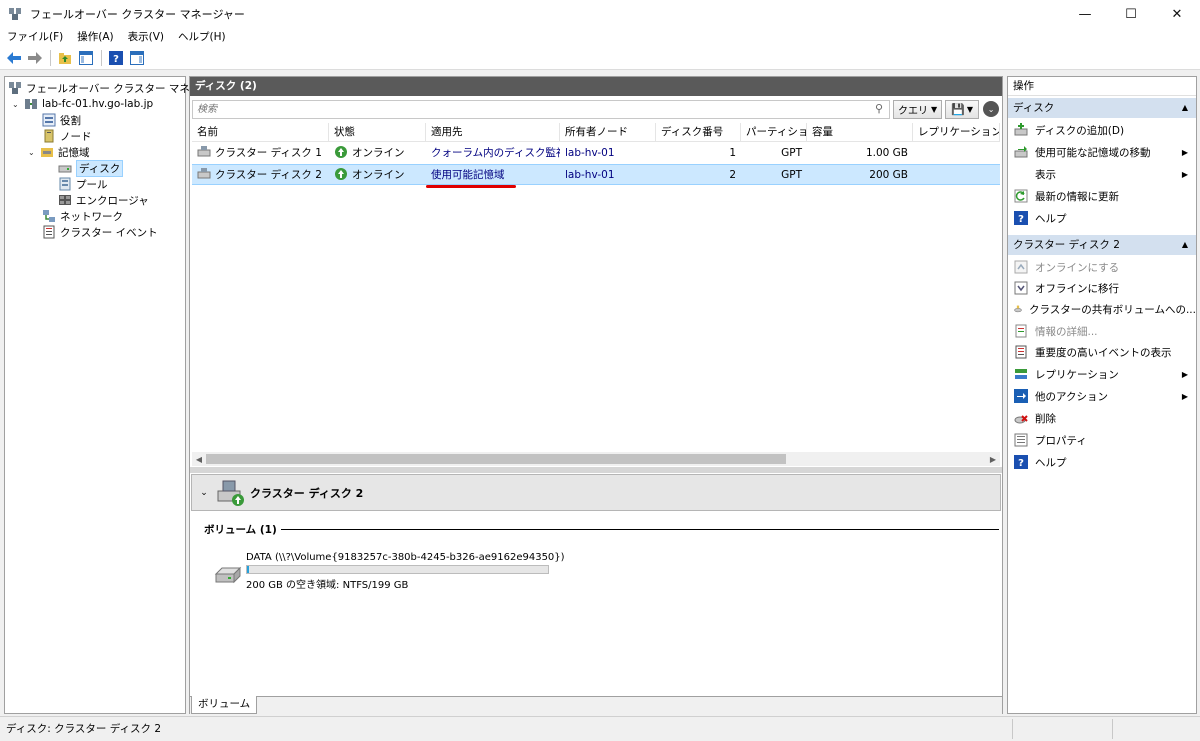 This screenshot has height=741, width=1200. I want to click on action-label: オンラインにする, so click(1077, 267).